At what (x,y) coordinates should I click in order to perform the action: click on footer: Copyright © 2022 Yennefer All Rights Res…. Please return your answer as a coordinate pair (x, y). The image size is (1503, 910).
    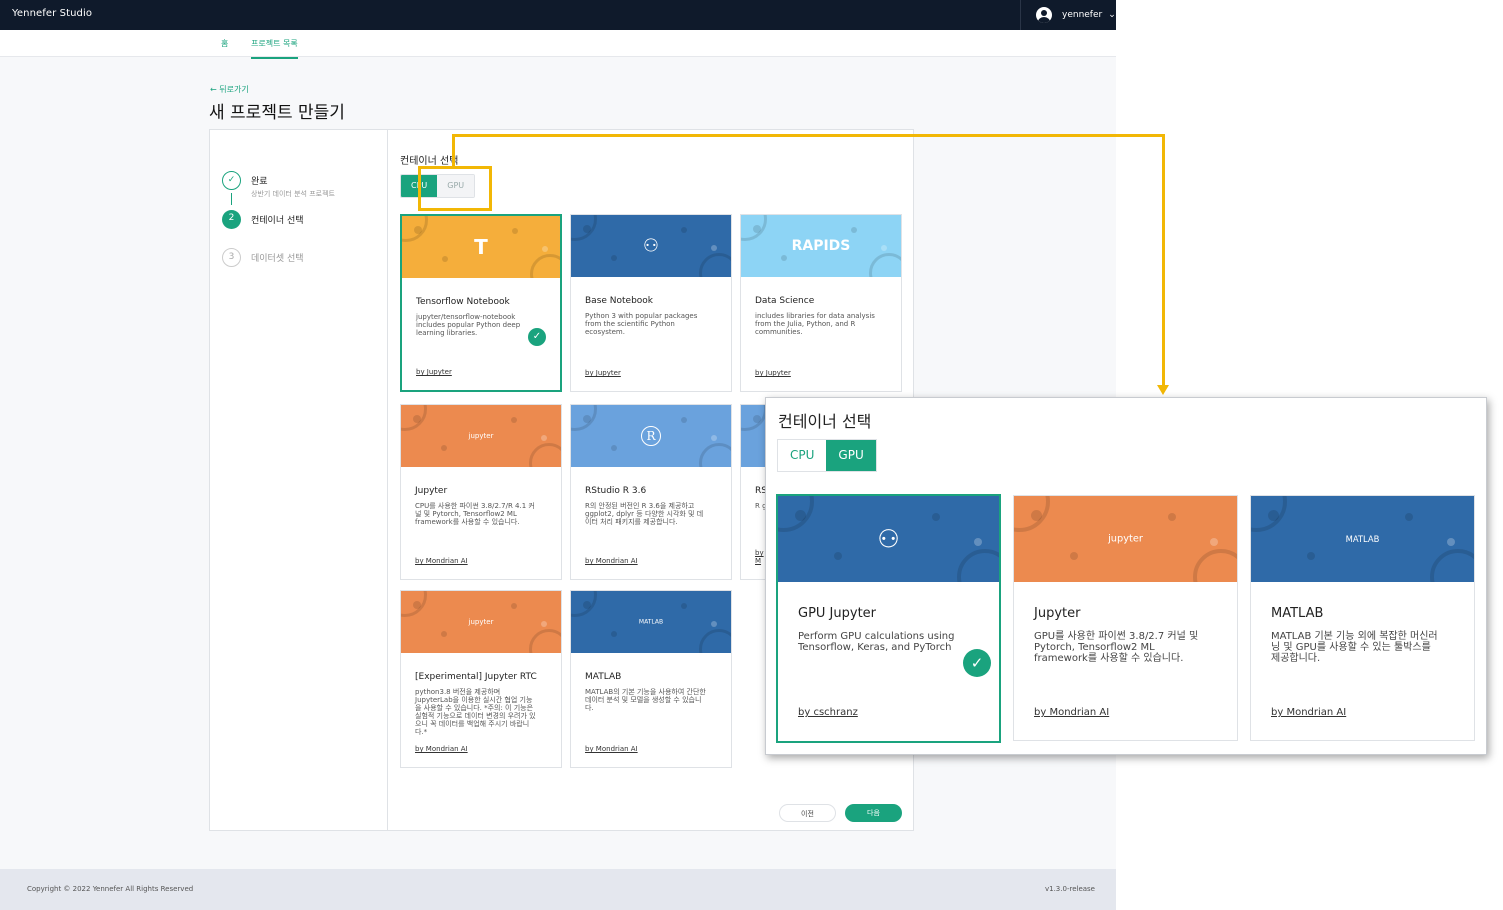
    Looking at the image, I should click on (558, 889).